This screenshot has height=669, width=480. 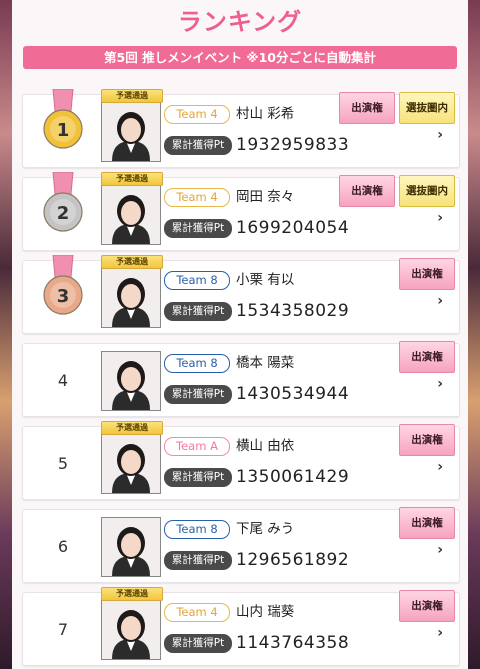 What do you see at coordinates (63, 296) in the screenshot?
I see `medal-number: 3` at bounding box center [63, 296].